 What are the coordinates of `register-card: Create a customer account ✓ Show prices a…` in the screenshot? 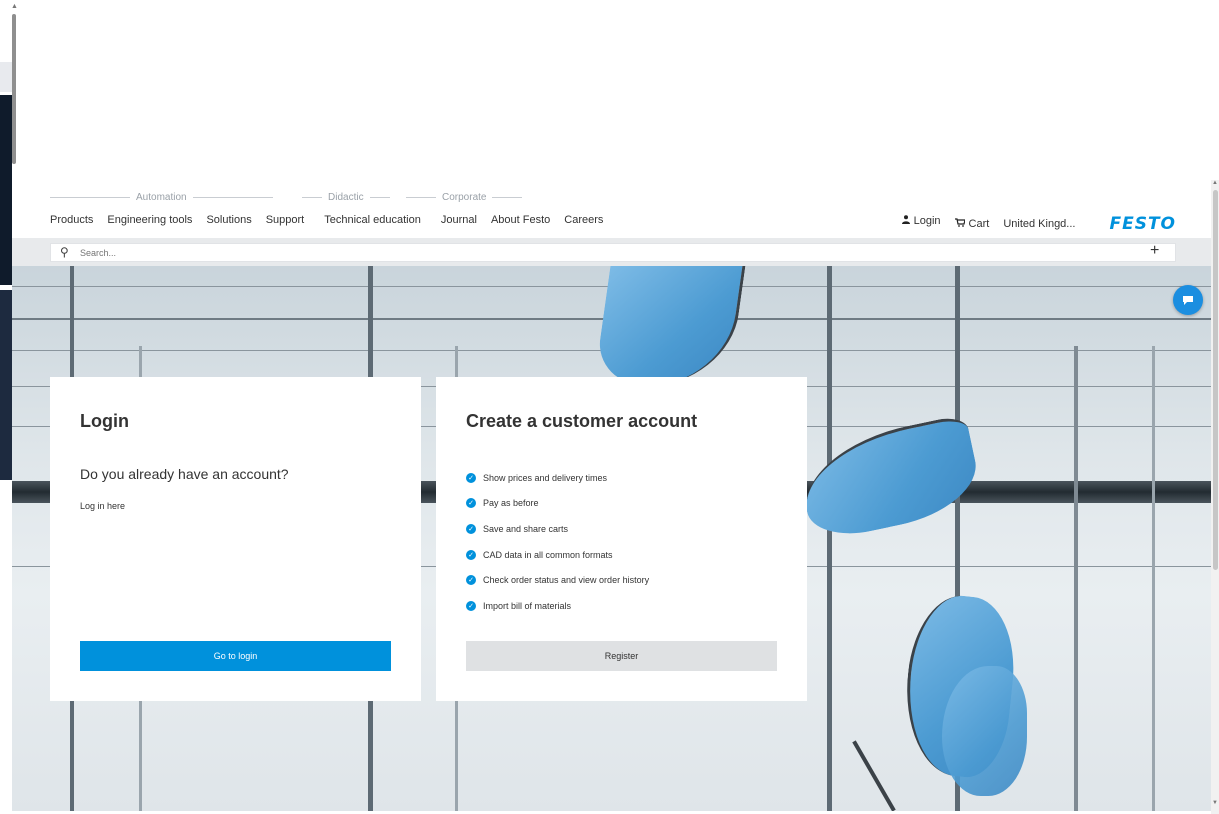 It's located at (621, 539).